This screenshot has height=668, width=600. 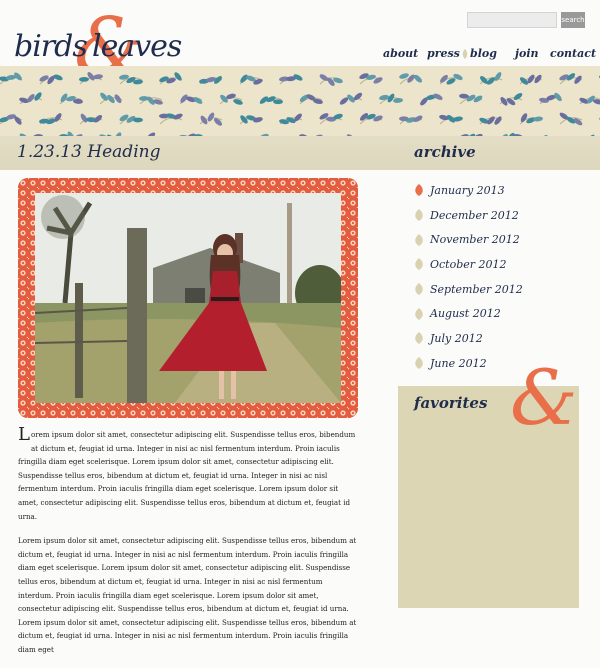 I want to click on archive-item-november-2012: November 2012, so click(x=468, y=239).